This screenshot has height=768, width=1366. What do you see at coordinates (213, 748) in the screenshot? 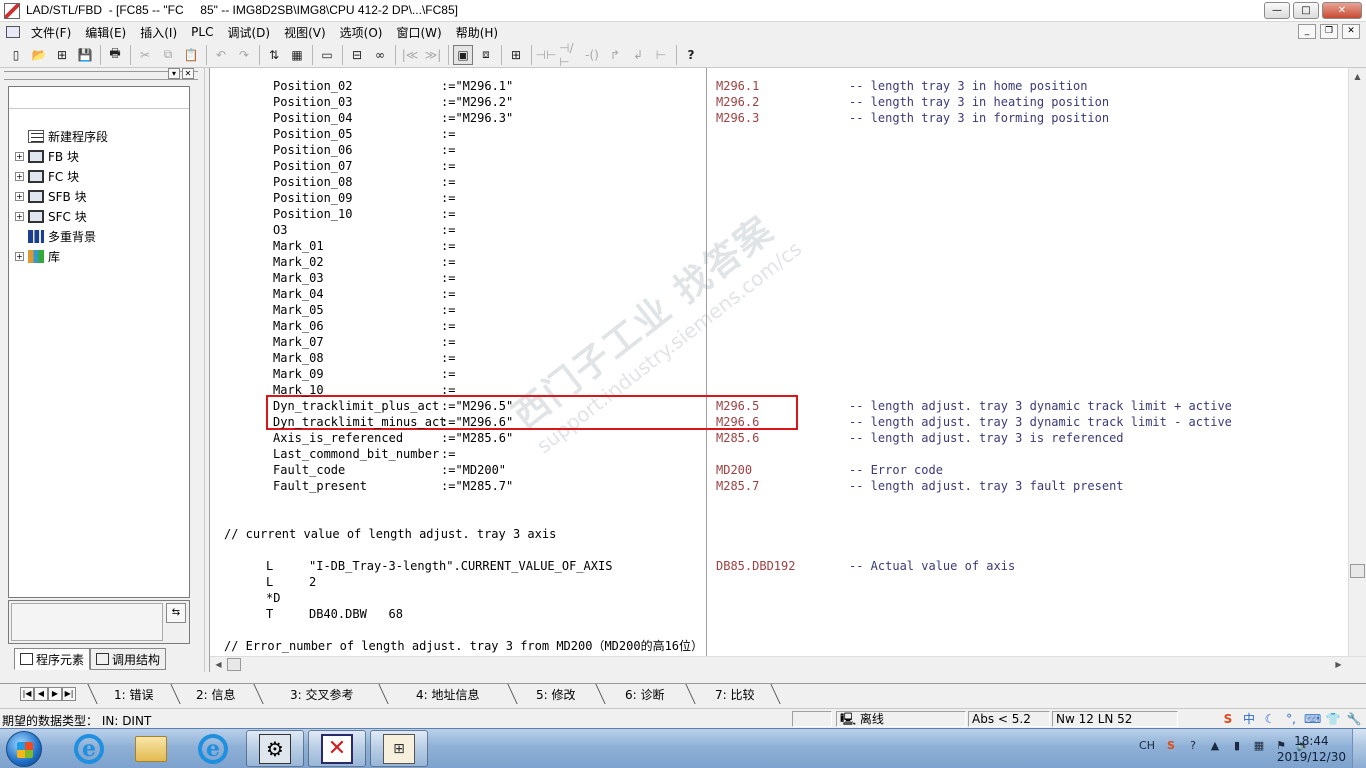
I see `taskbar-ie-2: e` at bounding box center [213, 748].